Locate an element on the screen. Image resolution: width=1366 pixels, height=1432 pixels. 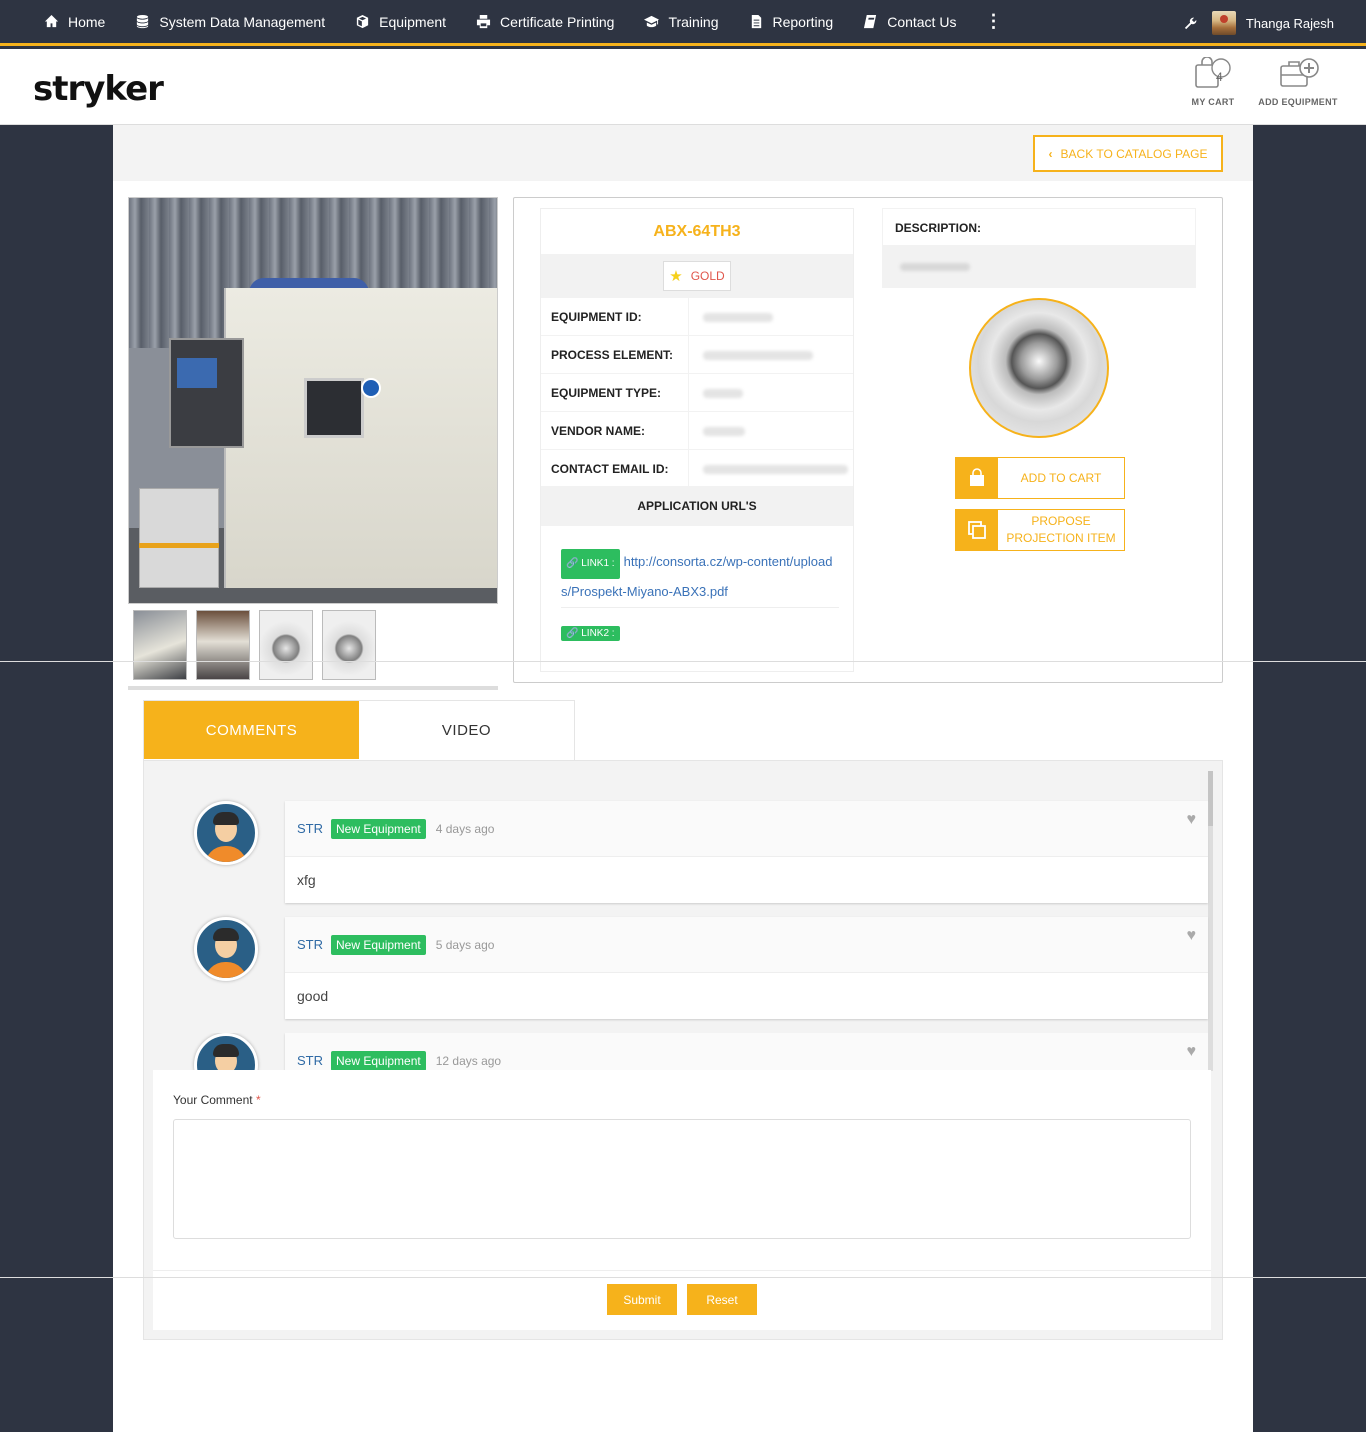
book-icon is located at coordinates (870, 21).